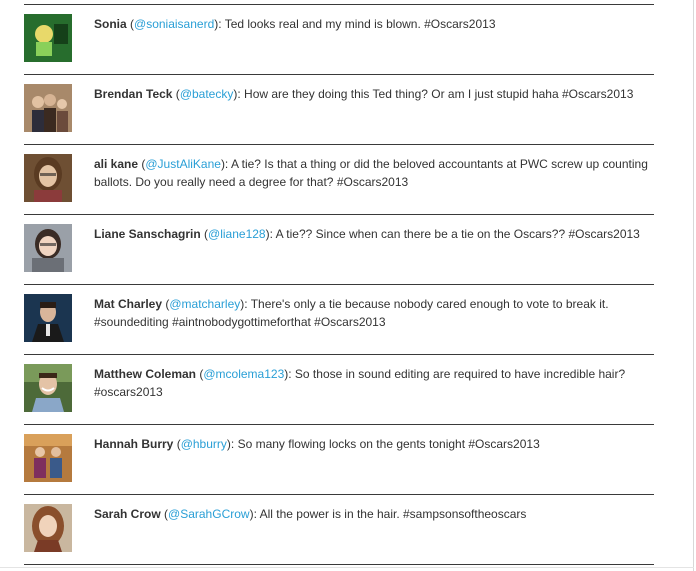 The height and width of the screenshot is (571, 696). Describe the element at coordinates (207, 94) in the screenshot. I see `user-handle-link: @batecky` at that location.